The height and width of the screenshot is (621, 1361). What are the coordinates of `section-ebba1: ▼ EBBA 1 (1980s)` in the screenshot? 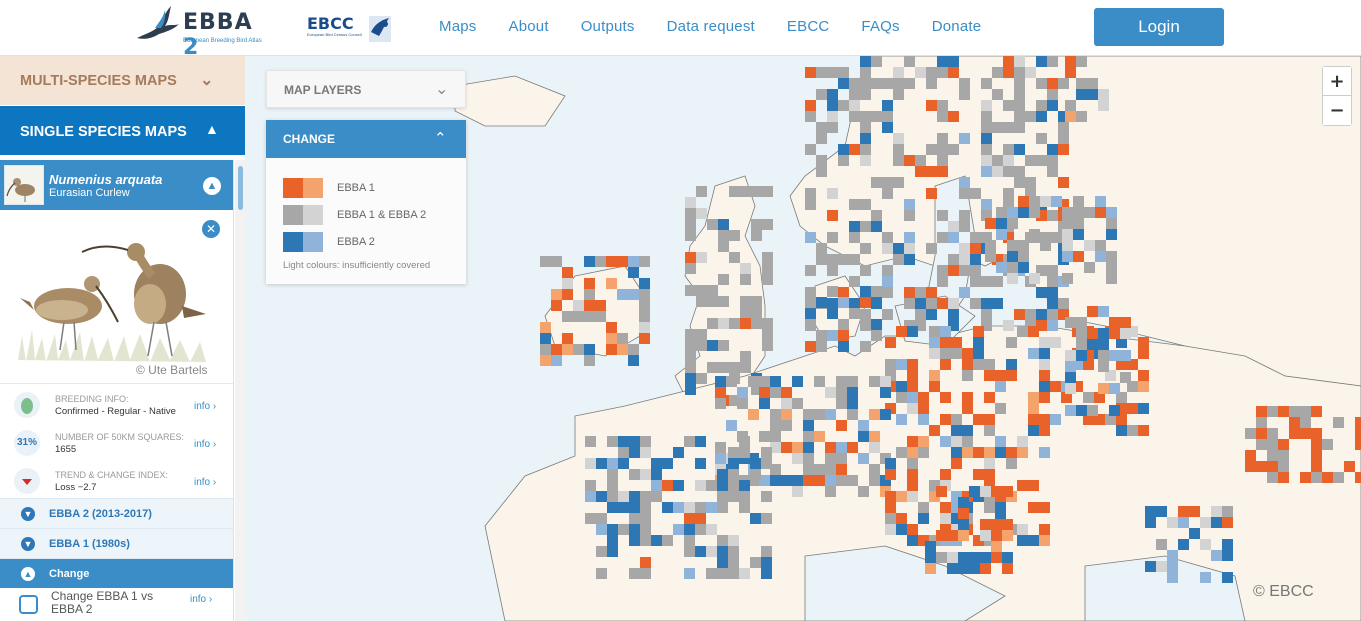 It's located at (116, 543).